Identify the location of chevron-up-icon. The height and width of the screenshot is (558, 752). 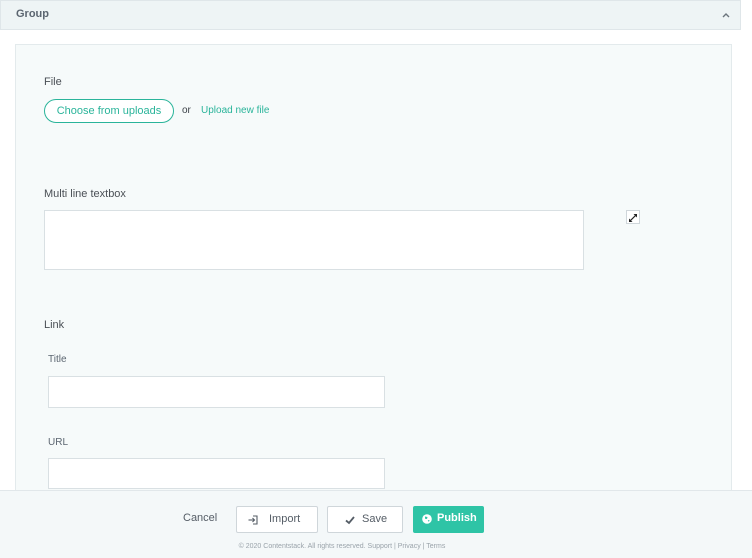
(726, 15).